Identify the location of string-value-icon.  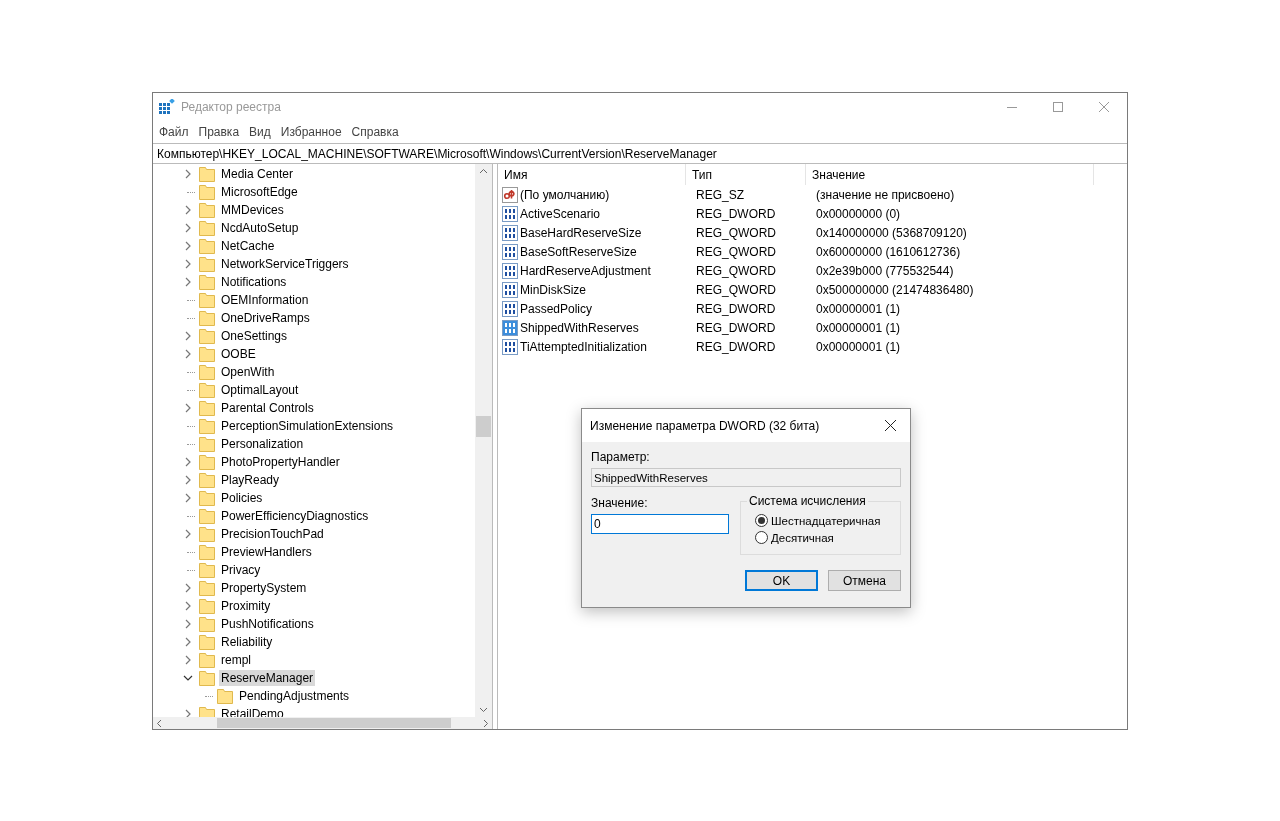
(510, 194).